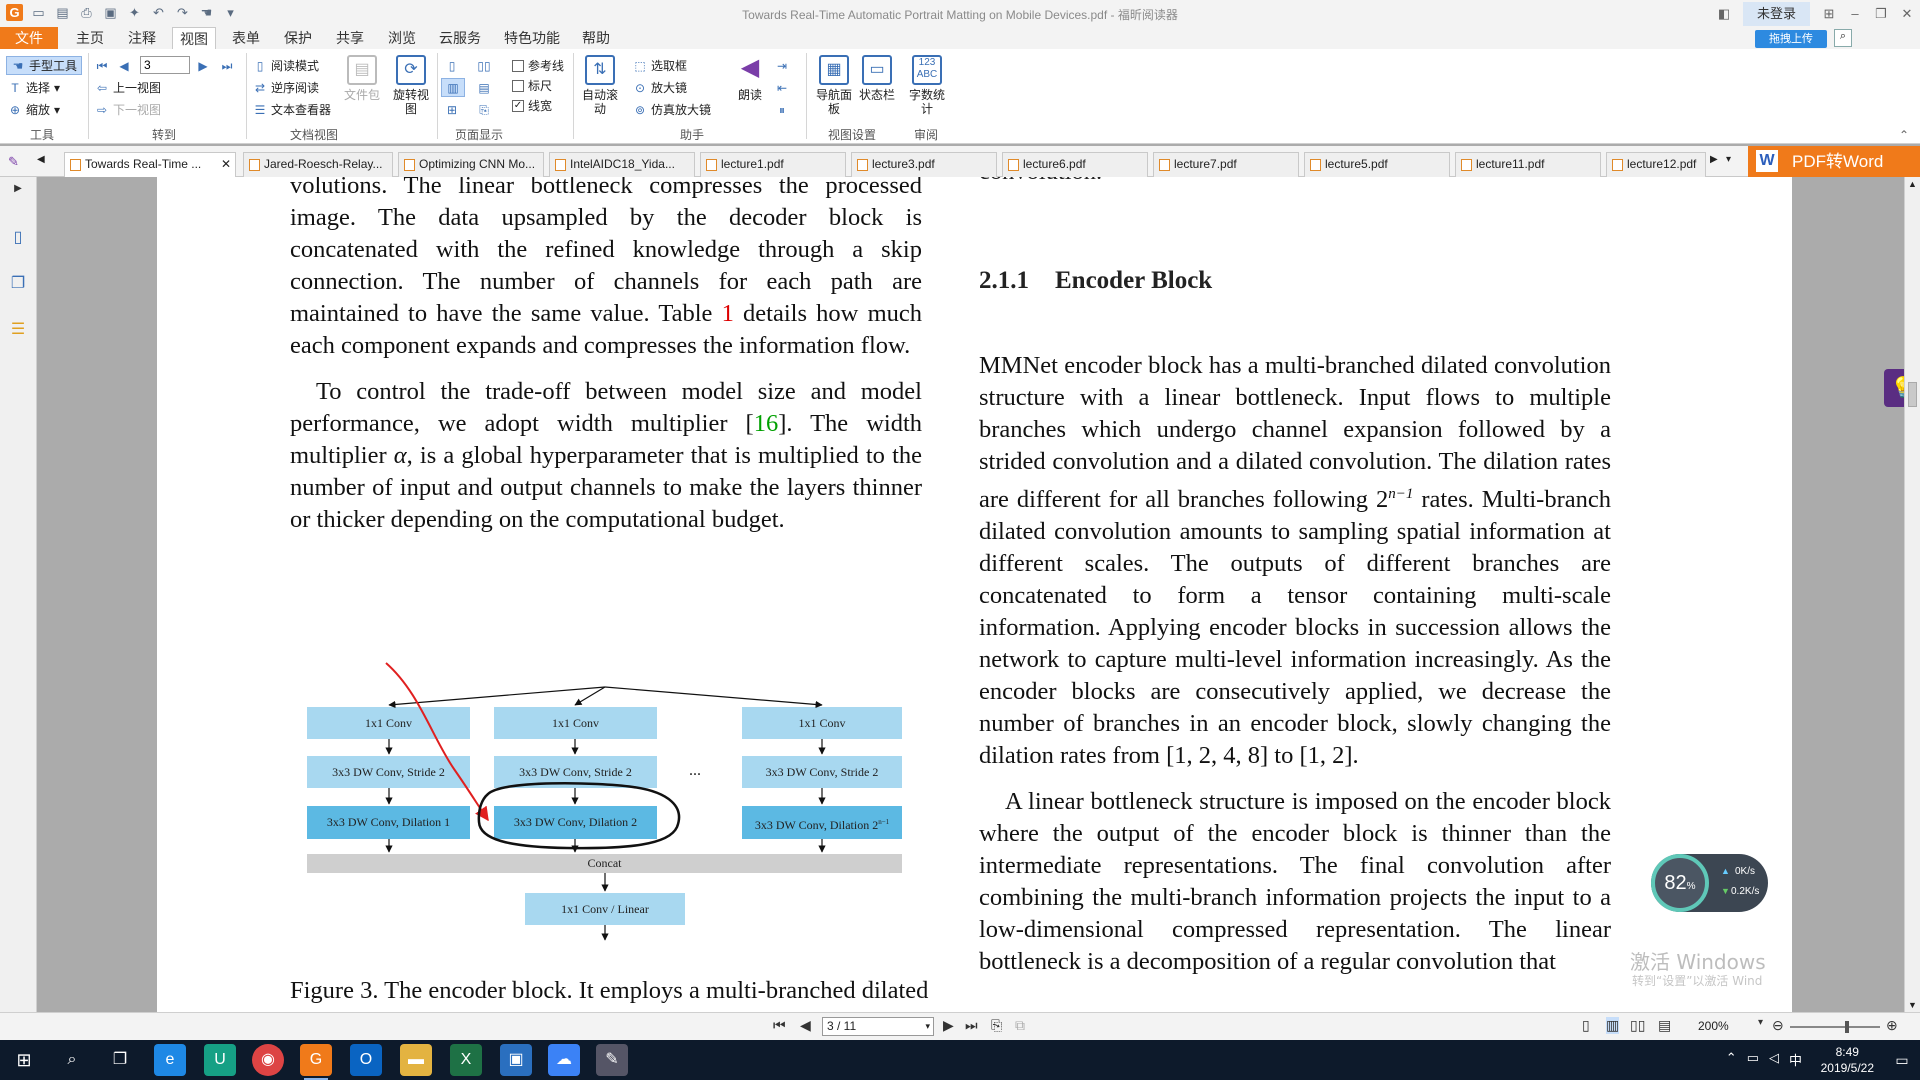 Image resolution: width=1920 pixels, height=1080 pixels. Describe the element at coordinates (1778, 1025) in the screenshot. I see `zoom-out-icon: ⊖` at that location.